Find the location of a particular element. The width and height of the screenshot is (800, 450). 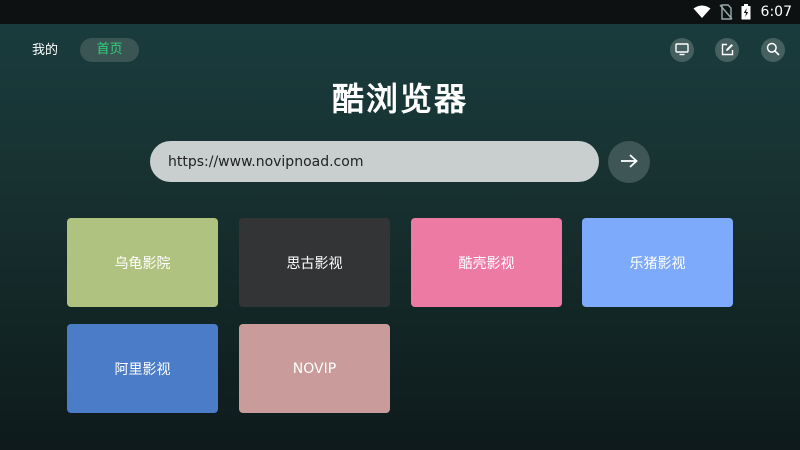

go-button is located at coordinates (629, 162).